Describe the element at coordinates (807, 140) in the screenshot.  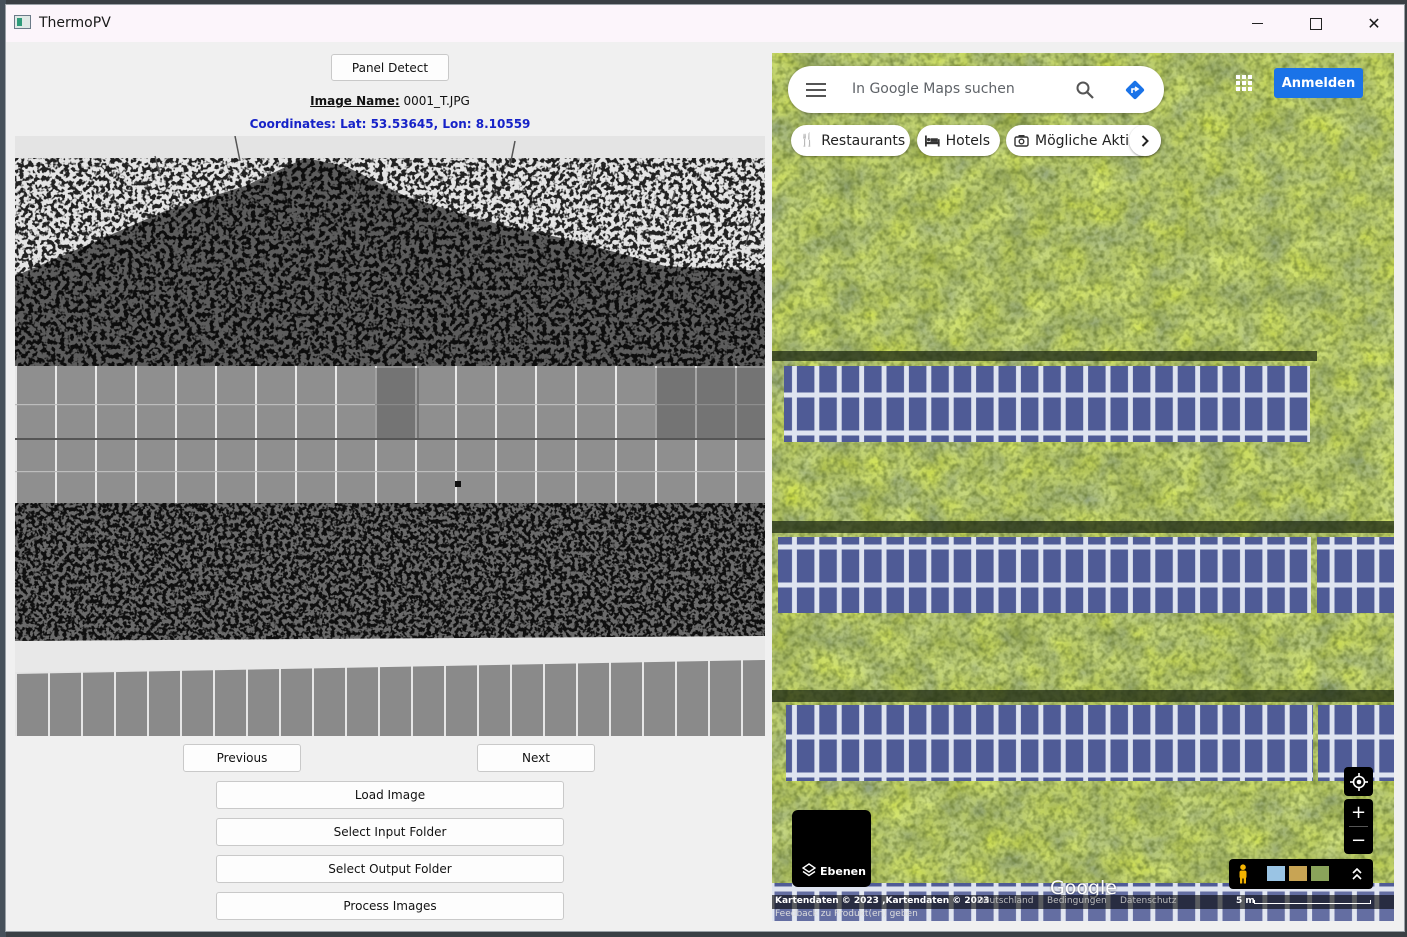
I see `restaurant-icon: 🍴` at that location.